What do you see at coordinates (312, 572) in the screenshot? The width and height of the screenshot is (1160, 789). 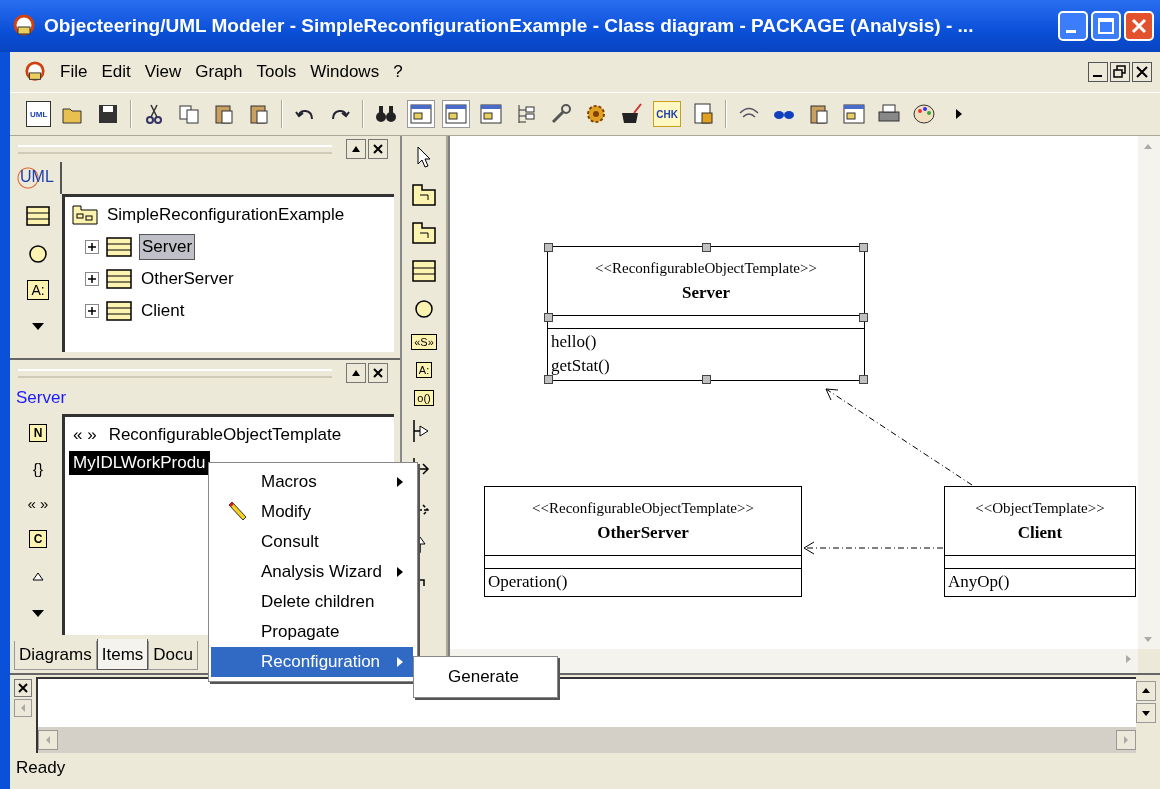 I see `menu-item: Analysis Wizard` at bounding box center [312, 572].